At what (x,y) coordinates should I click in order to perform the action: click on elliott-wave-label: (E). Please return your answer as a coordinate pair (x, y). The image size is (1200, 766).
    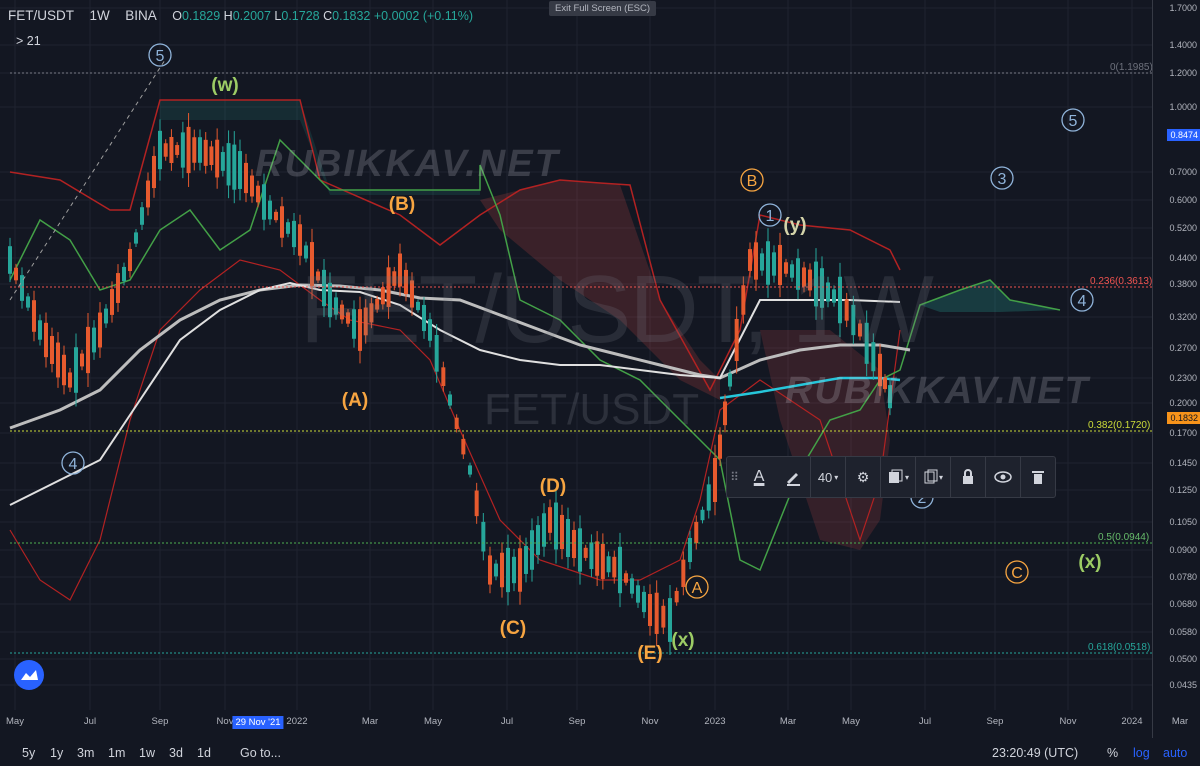
    Looking at the image, I should click on (649, 653).